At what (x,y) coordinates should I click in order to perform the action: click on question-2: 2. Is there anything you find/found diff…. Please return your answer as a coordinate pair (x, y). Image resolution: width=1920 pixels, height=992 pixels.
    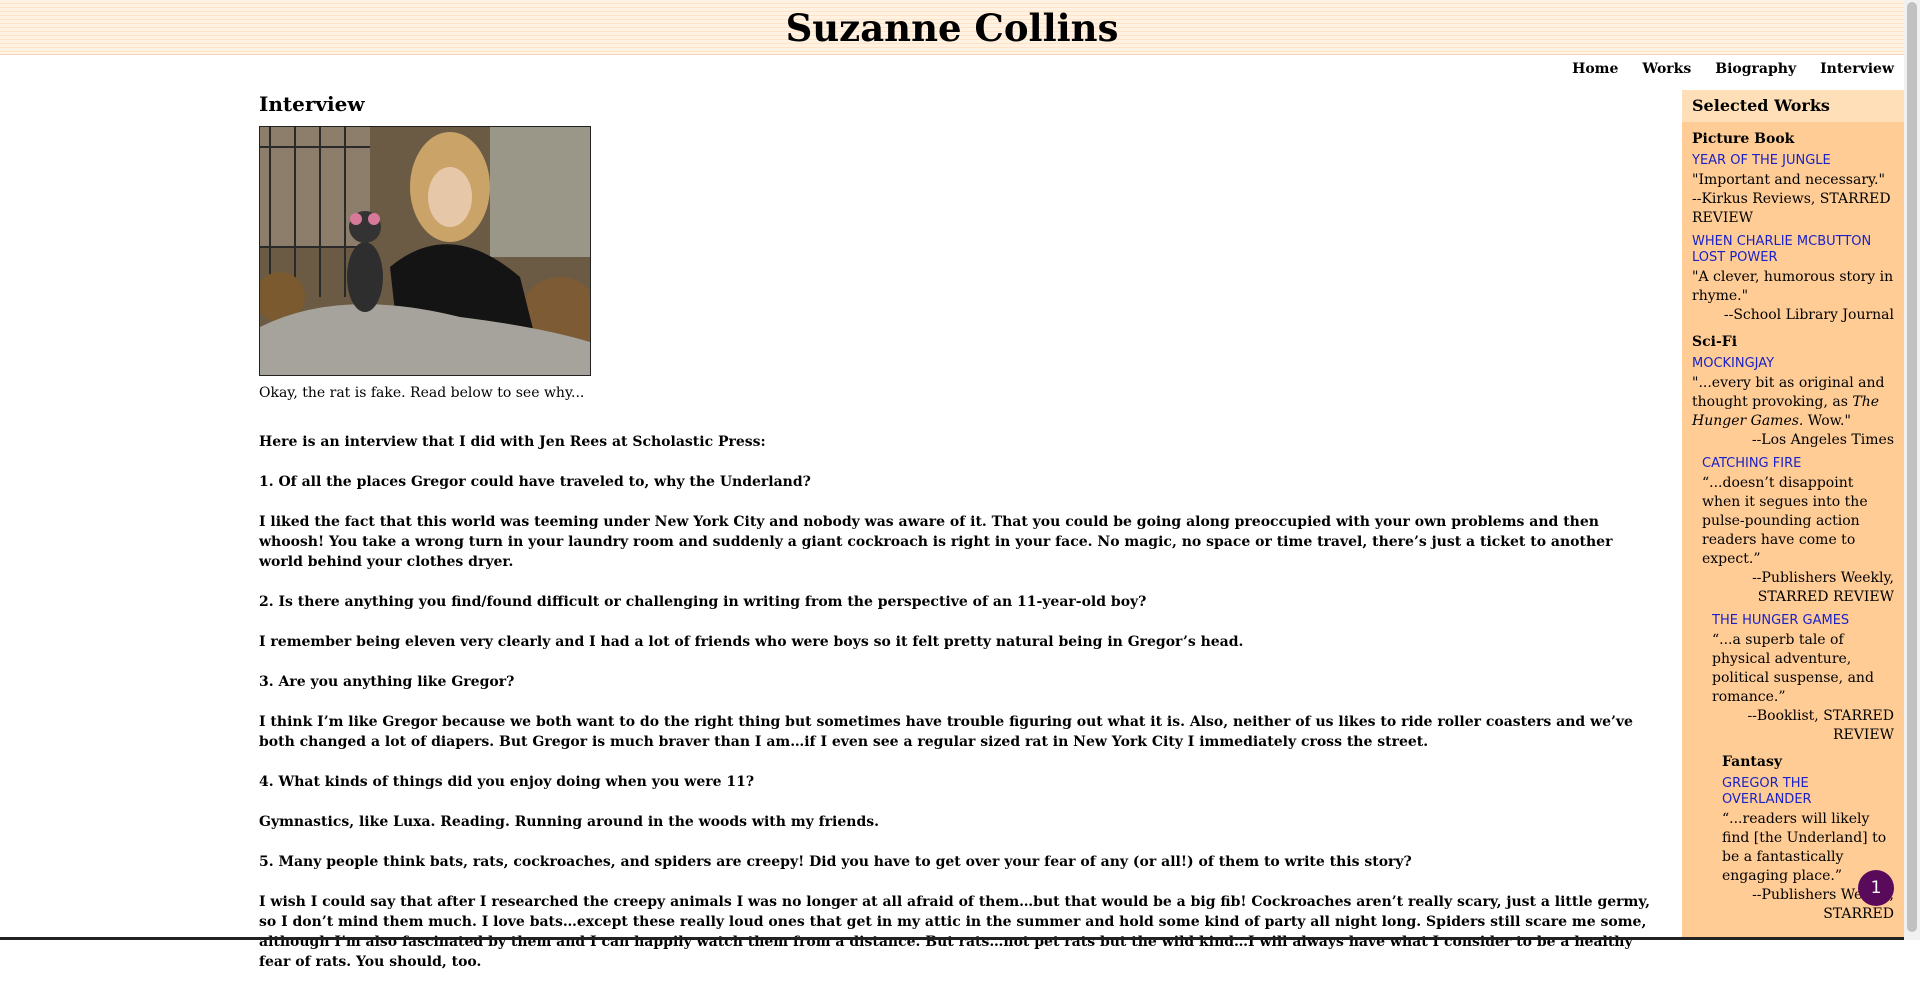
    Looking at the image, I should click on (703, 602).